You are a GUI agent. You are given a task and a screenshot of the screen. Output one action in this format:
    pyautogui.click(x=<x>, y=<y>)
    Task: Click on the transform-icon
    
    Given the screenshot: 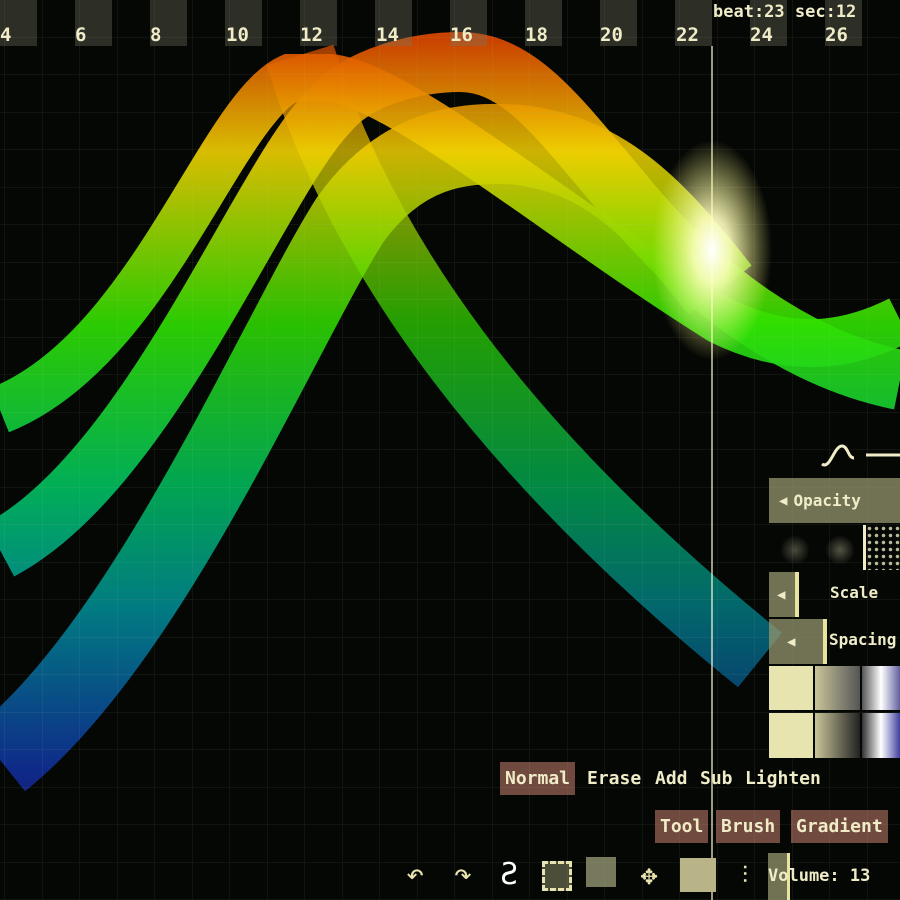 What is the action you would take?
    pyautogui.click(x=601, y=872)
    